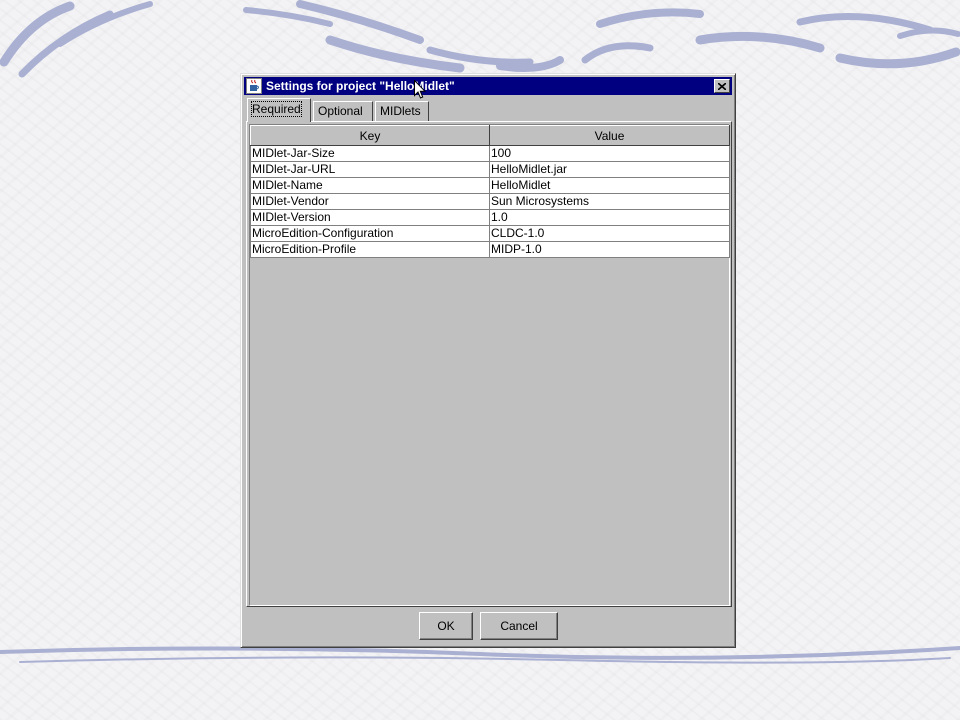 The image size is (960, 720). I want to click on table-row: MIDlet-Jar-URL HelloMidlet.jar, so click(490, 169).